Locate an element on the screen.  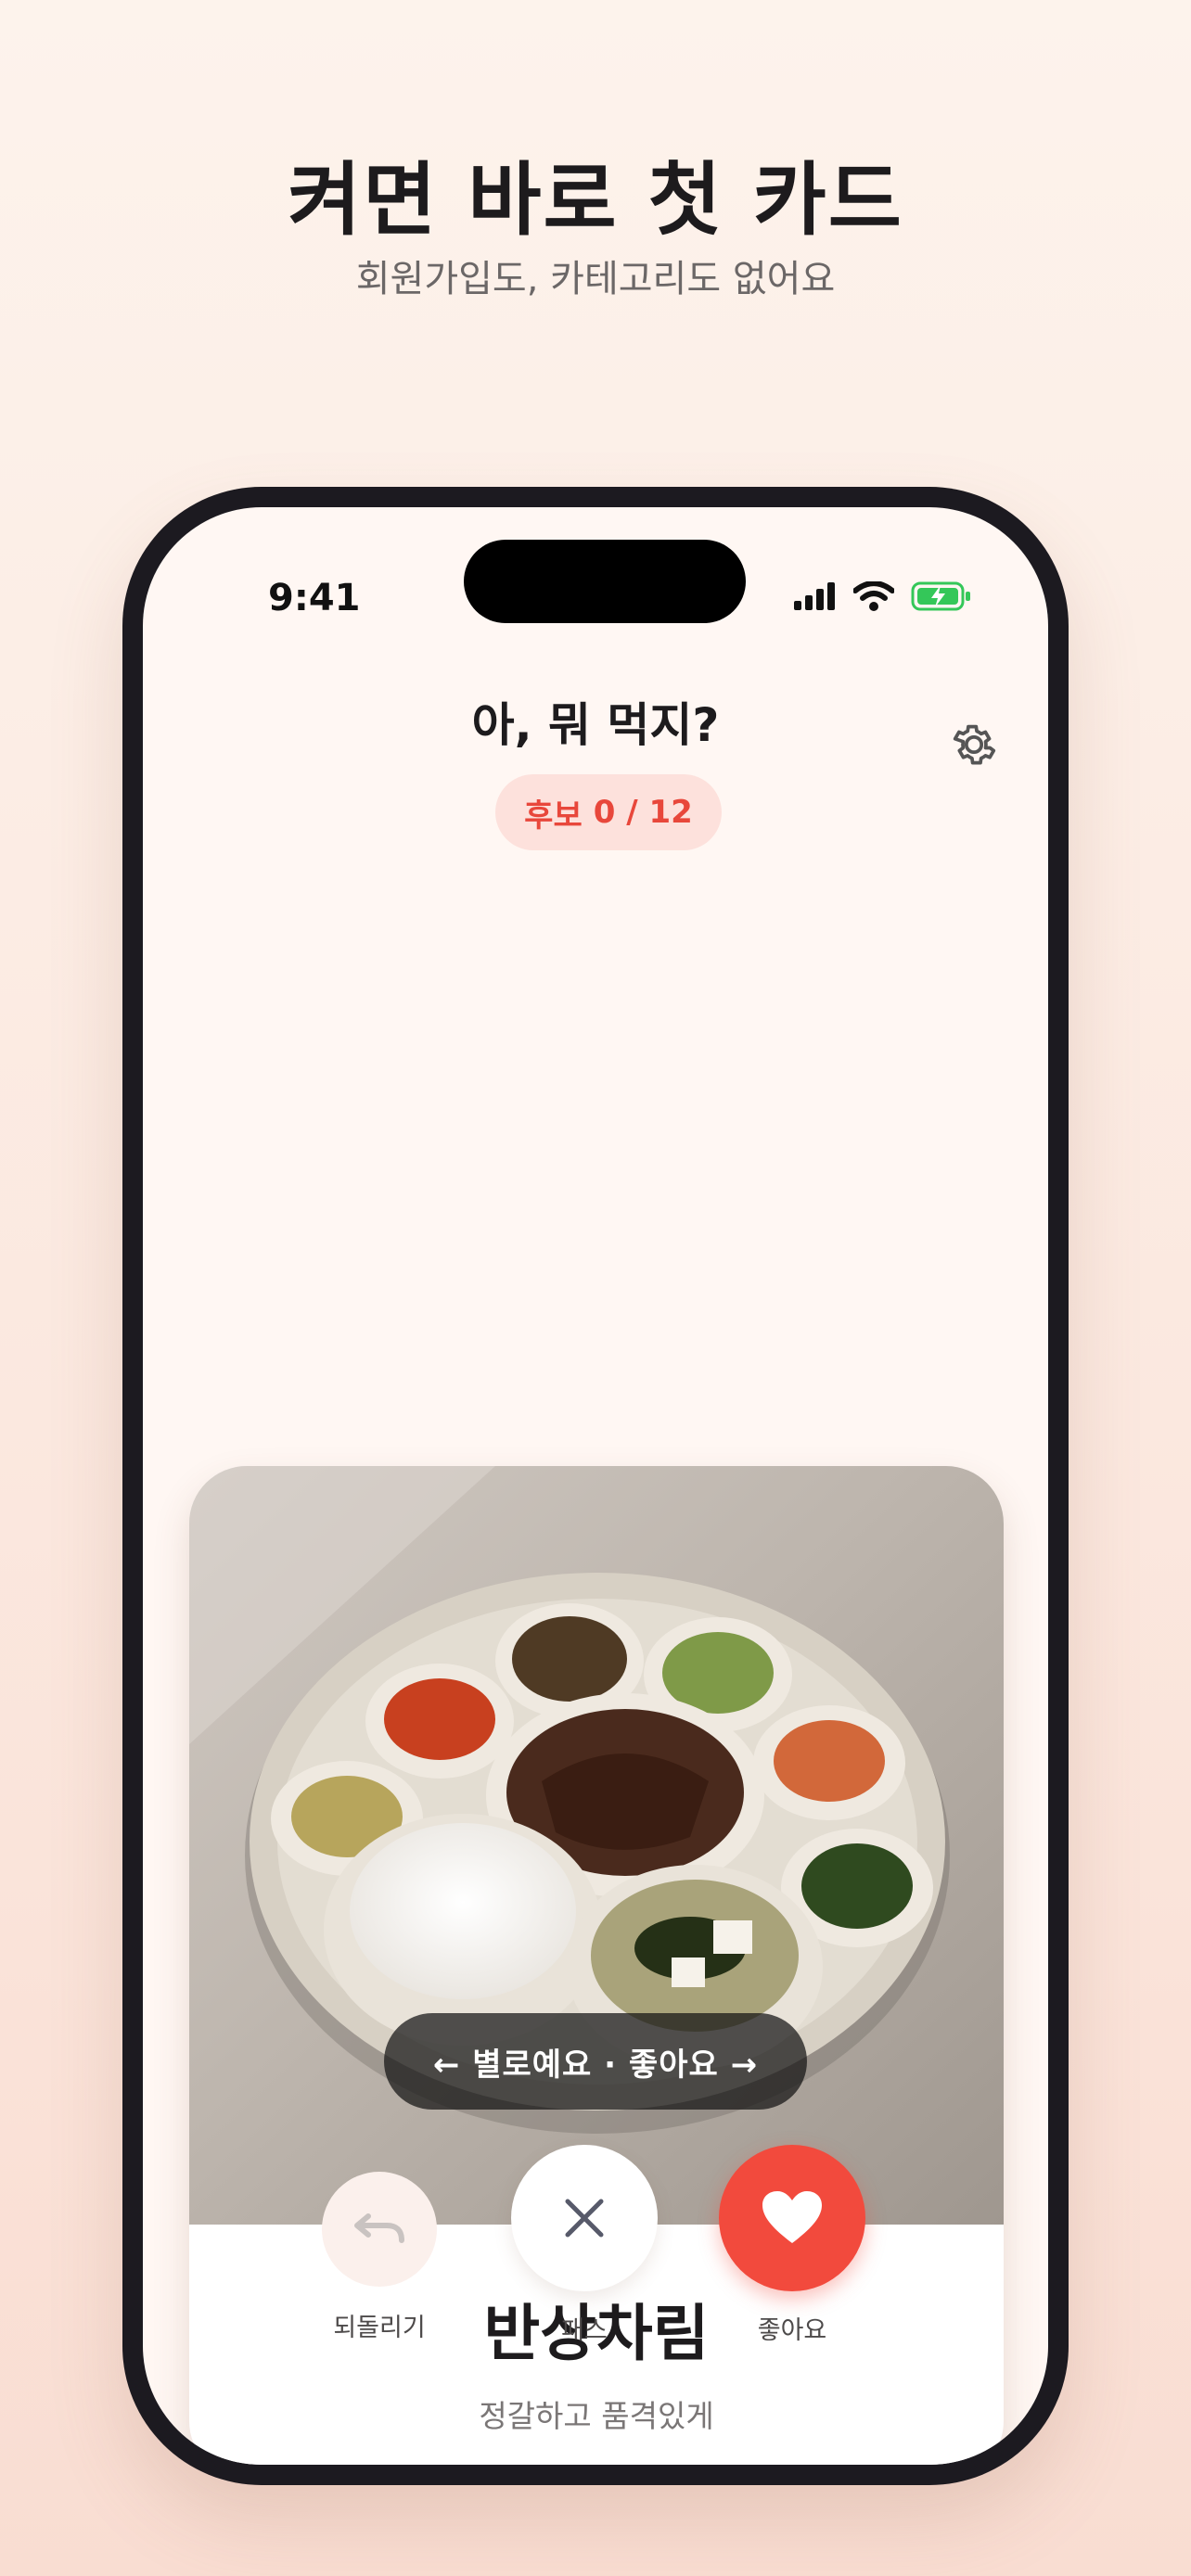
badge-label: 후보 is located at coordinates (553, 816).